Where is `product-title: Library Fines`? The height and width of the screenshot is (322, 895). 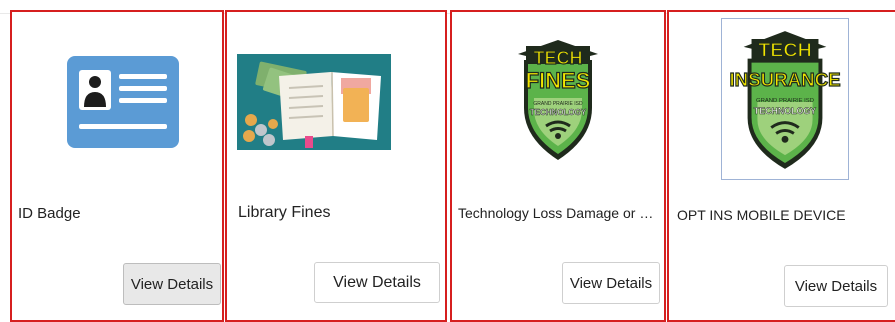 product-title: Library Fines is located at coordinates (284, 212).